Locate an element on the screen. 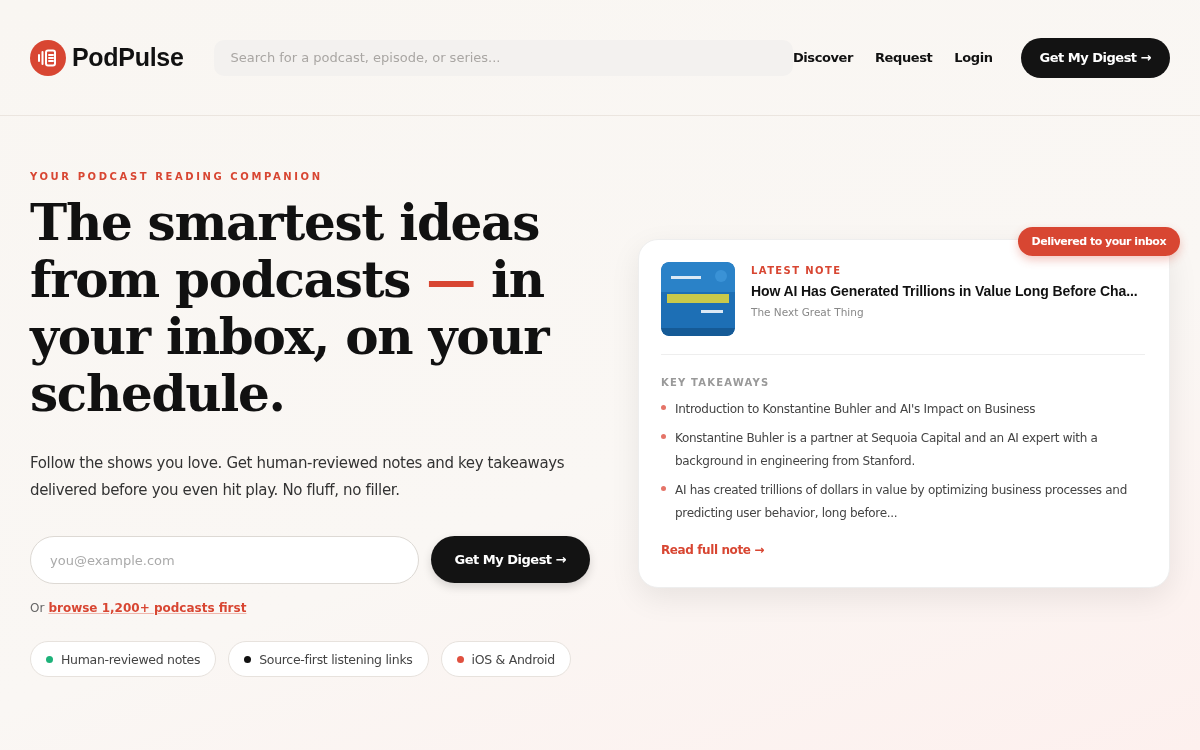 The image size is (1200, 750). lead-paragraph: Follow the shows you love. Get human-reviewed notes and key takeaways delivered before you even hit play. No fluff, no filler. is located at coordinates (298, 477).